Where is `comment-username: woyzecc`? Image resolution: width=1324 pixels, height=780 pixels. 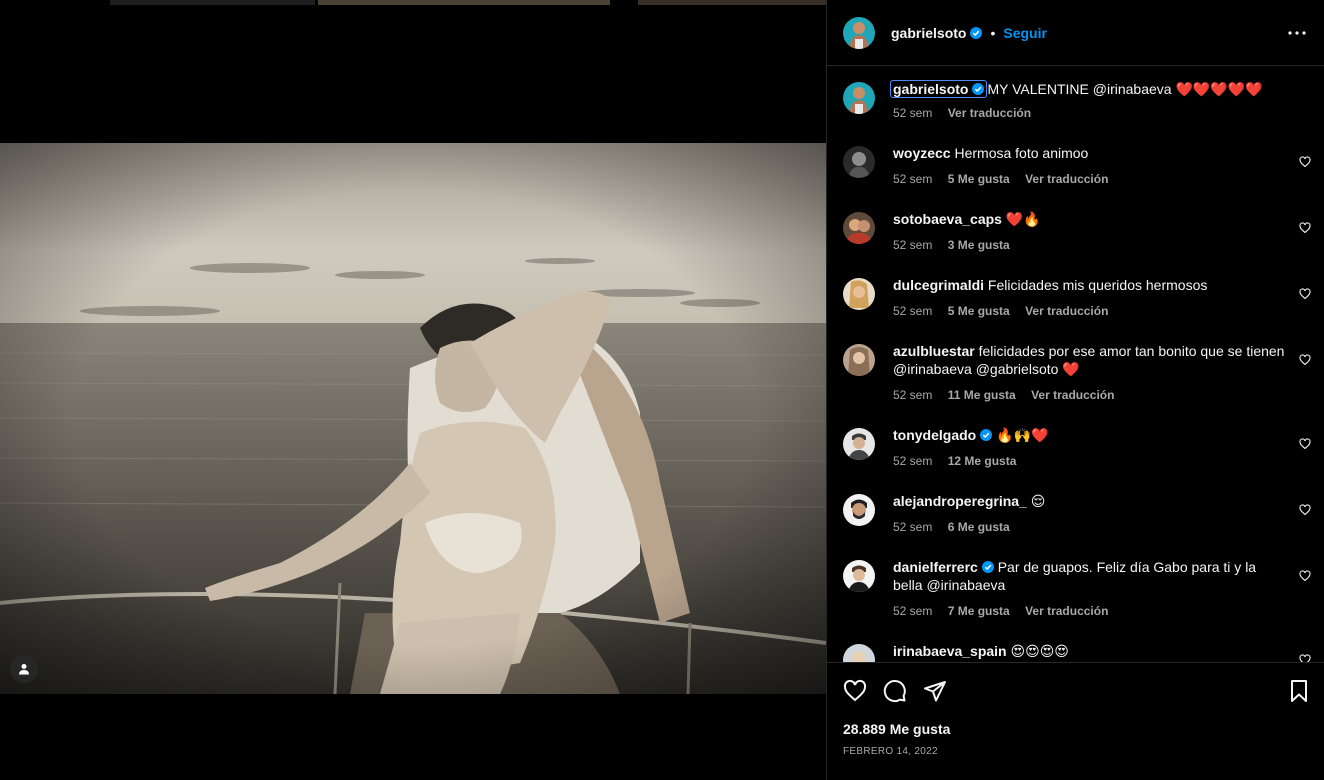
comment-username: woyzecc is located at coordinates (922, 153).